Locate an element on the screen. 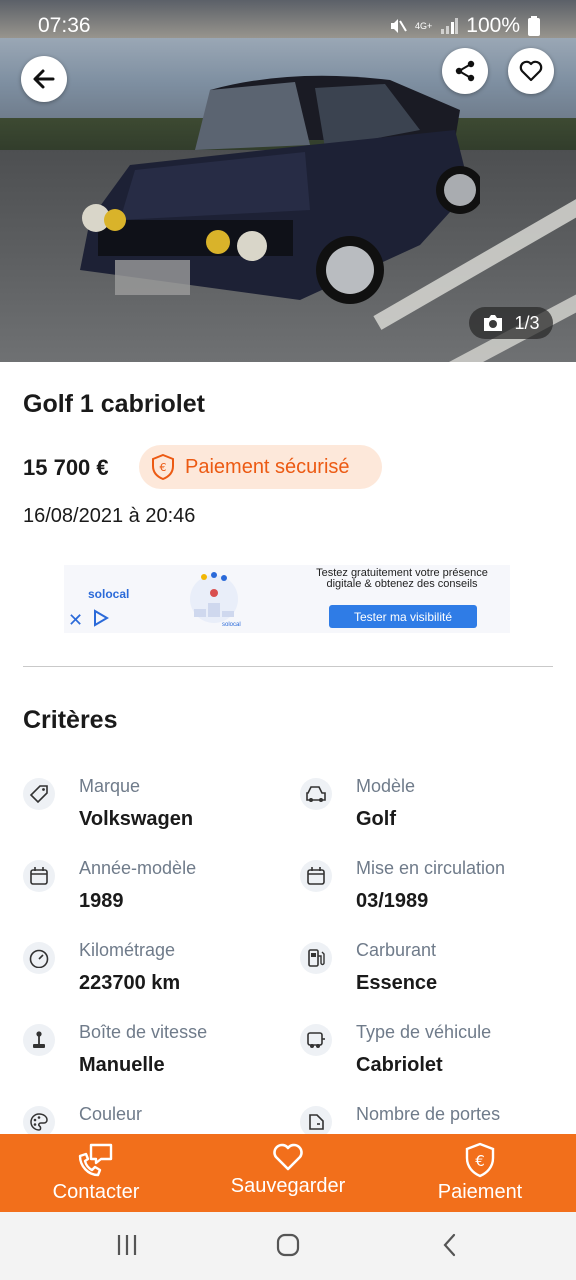  ad-brand: solocal is located at coordinates (109, 594).